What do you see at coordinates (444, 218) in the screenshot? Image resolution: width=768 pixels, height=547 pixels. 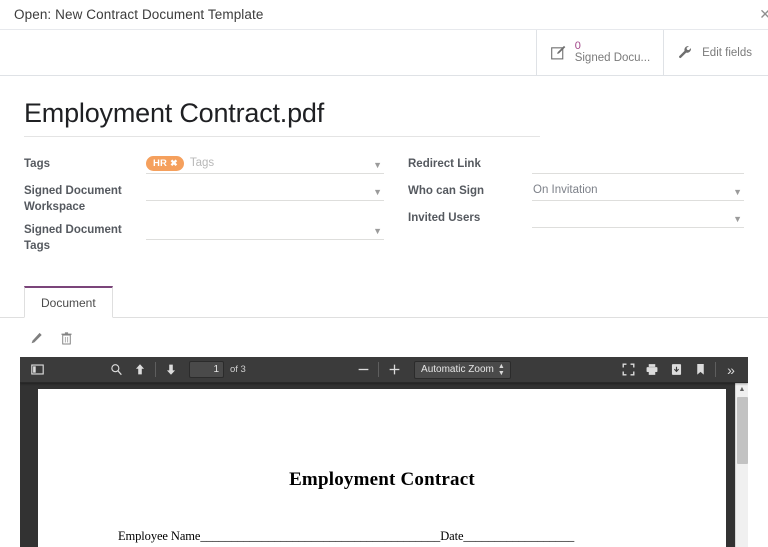 I see `field-label-invited-users: Invited Users` at bounding box center [444, 218].